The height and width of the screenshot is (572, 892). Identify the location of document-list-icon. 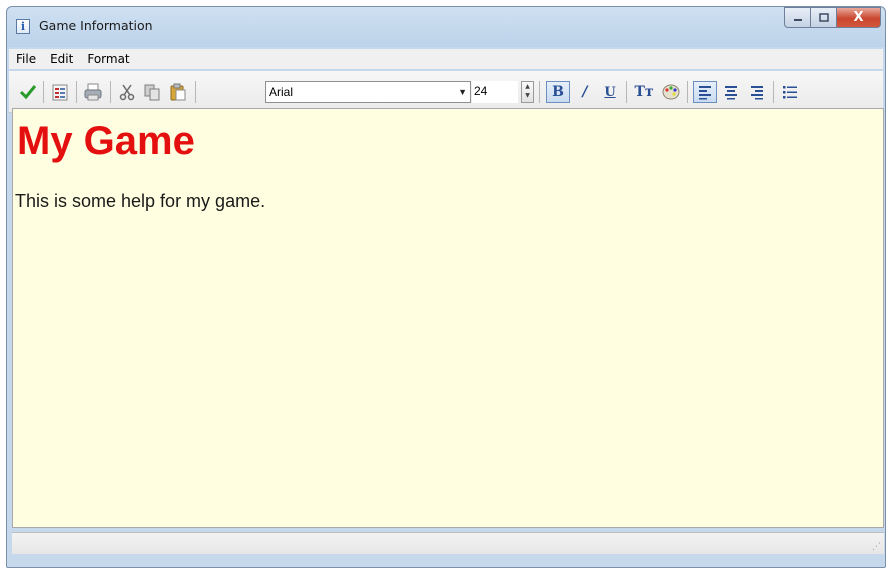
(60, 92).